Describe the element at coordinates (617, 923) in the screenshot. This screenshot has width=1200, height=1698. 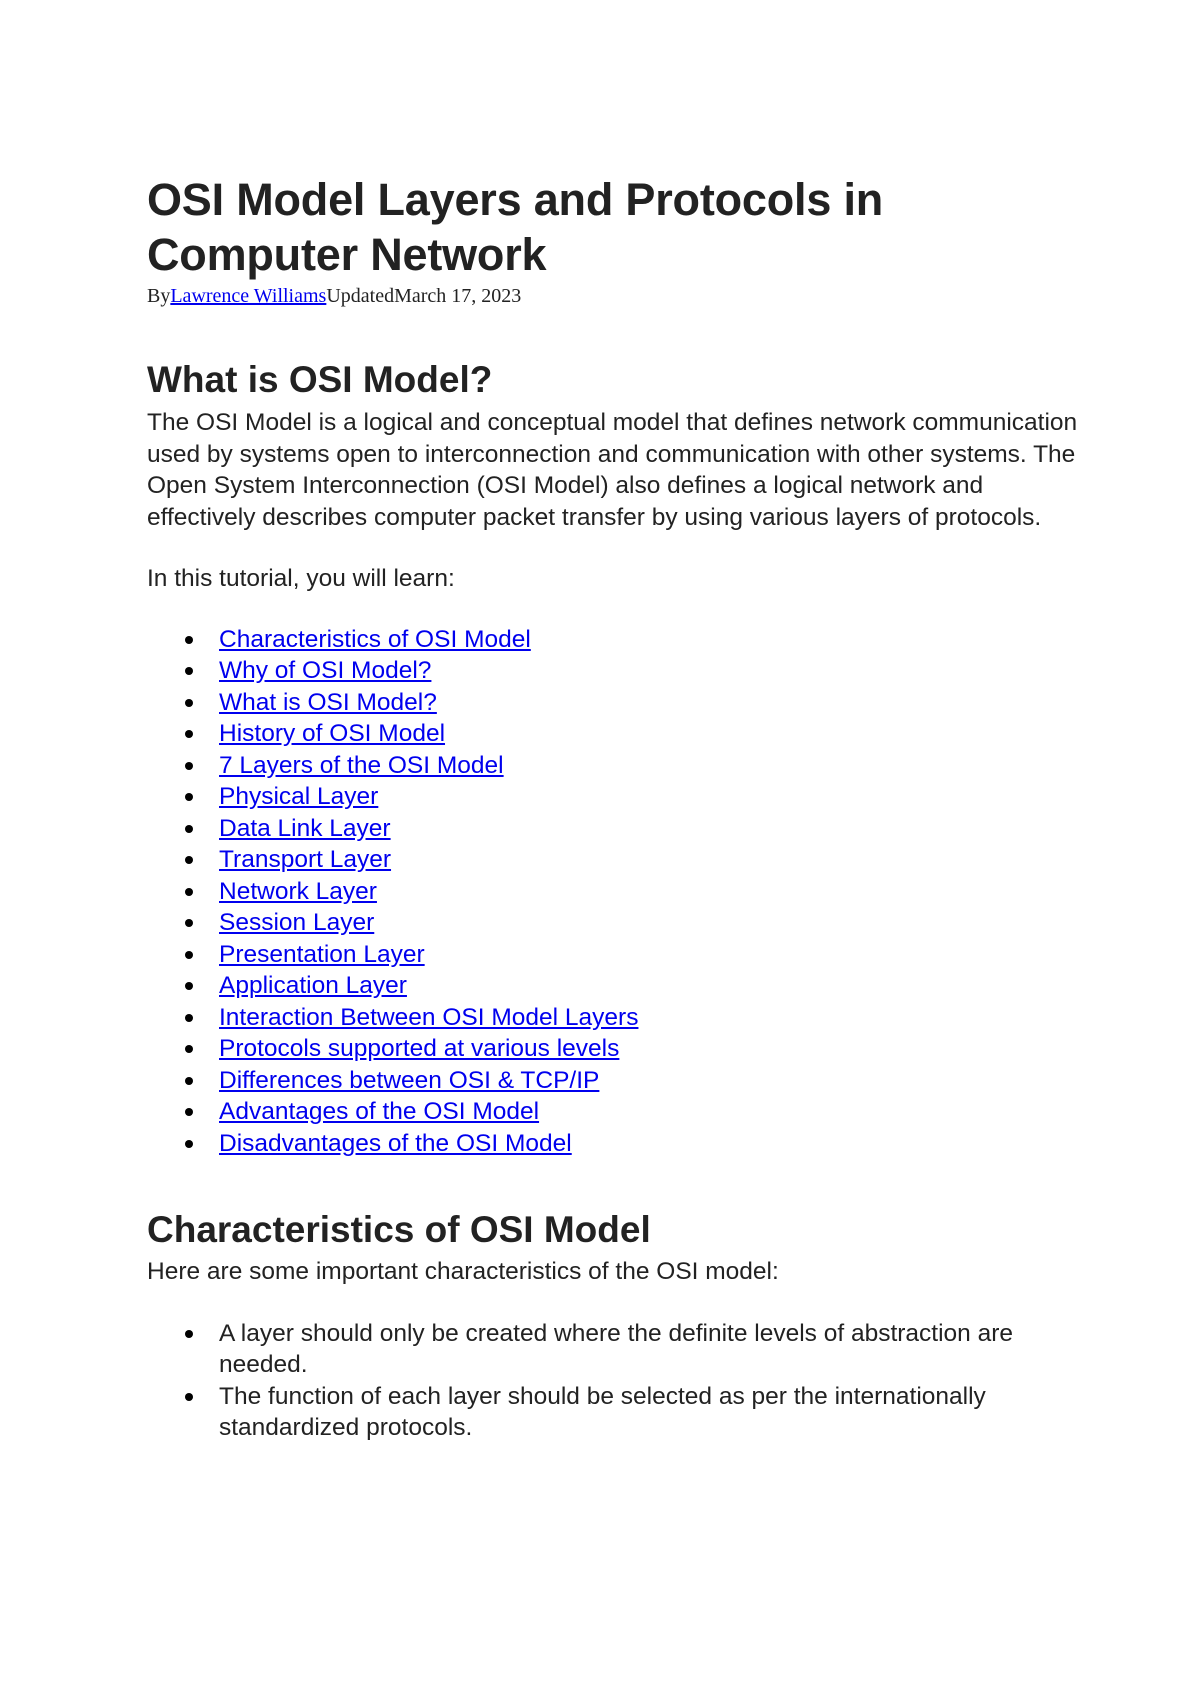
I see `toc-item: Session Layer` at that location.